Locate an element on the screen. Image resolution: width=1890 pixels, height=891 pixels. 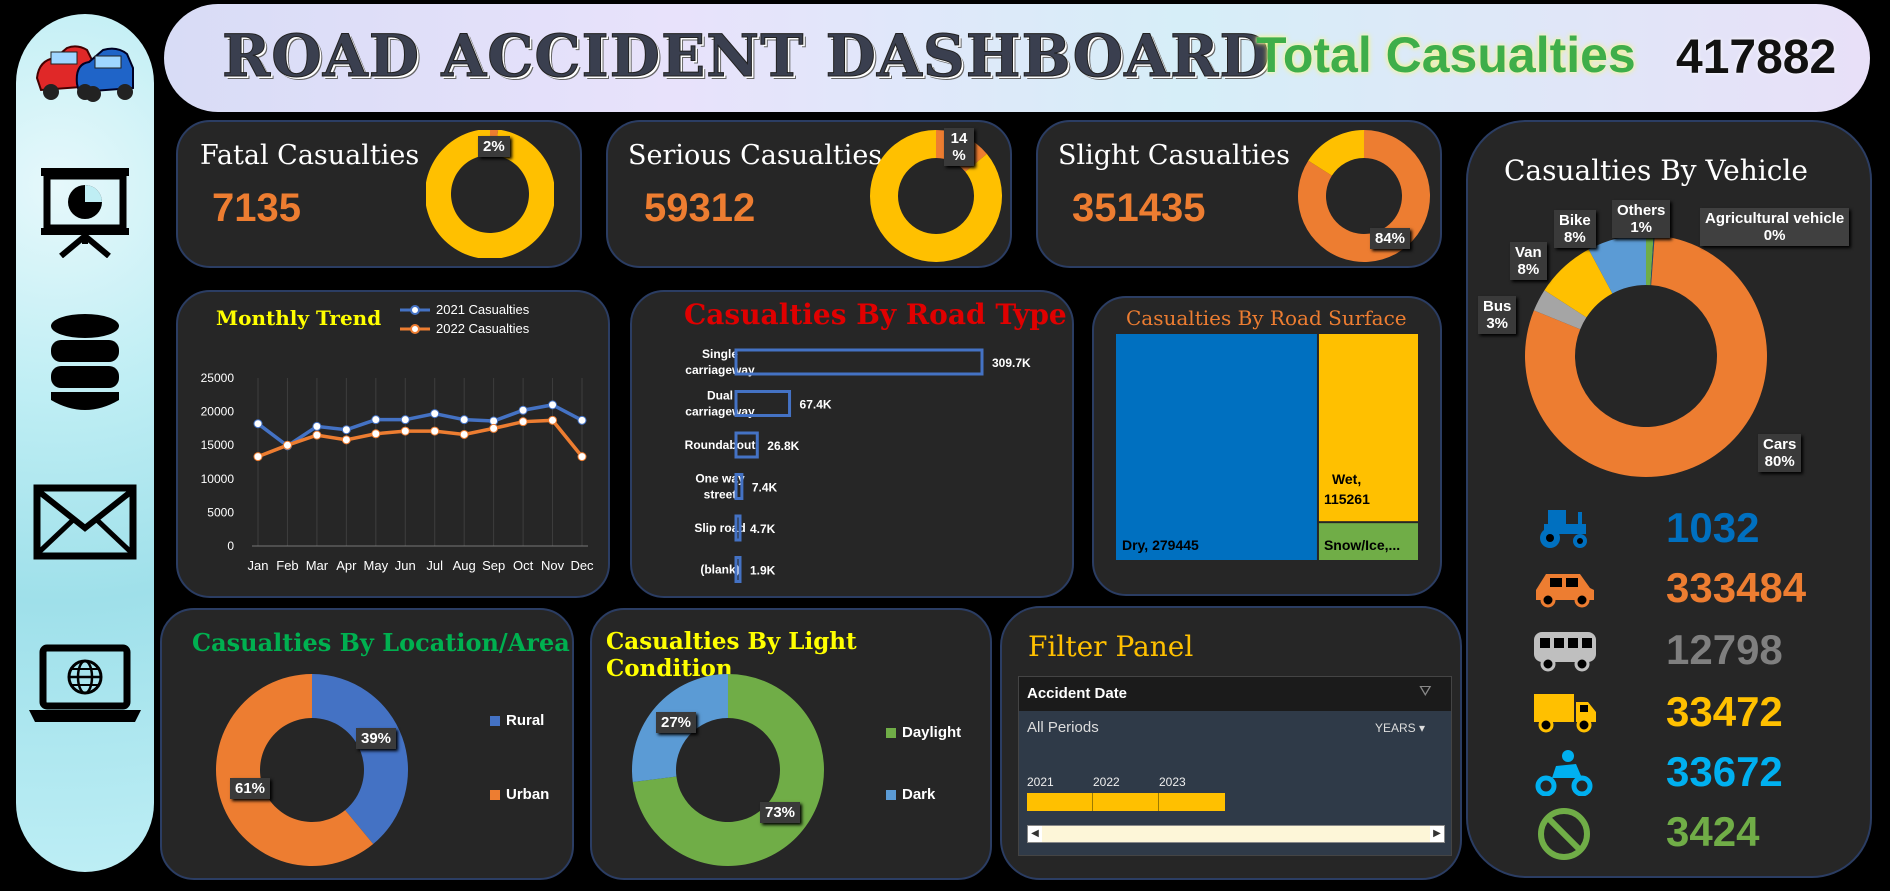
vehicle-row-truck: 33472 is located at coordinates (1660, 712).